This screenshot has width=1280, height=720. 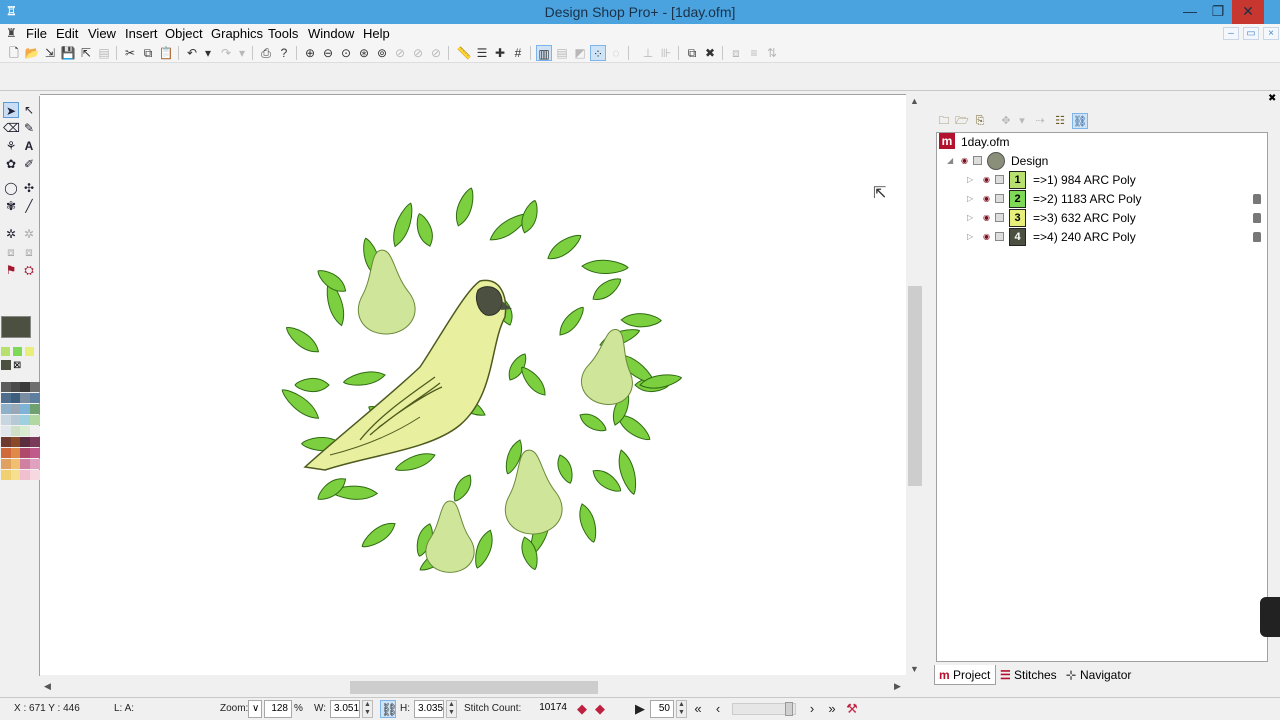 I want to click on select-tool-icon: ➤, so click(x=11, y=110).